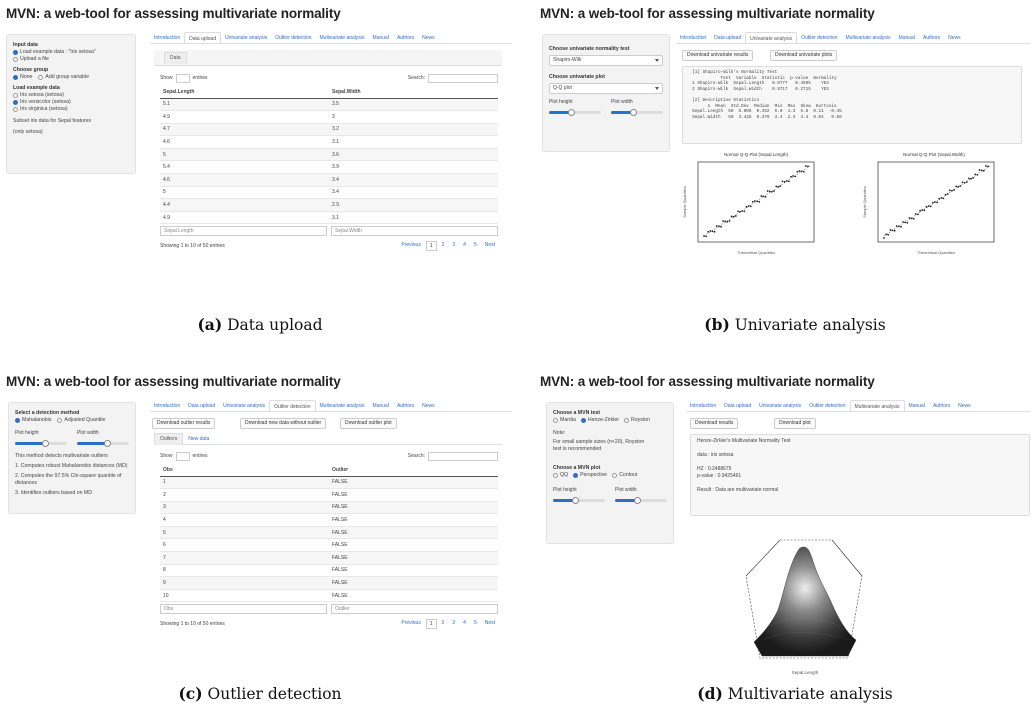 The image size is (1036, 711). I want to click on radio-option: Upload a file, so click(71, 59).